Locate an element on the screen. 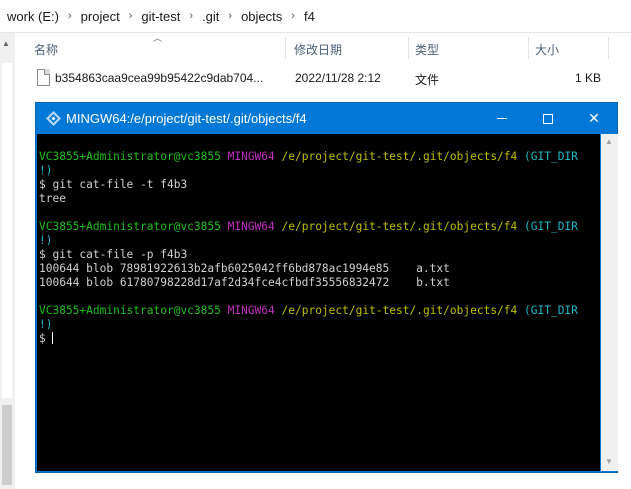  file-type: 文件 is located at coordinates (427, 80).